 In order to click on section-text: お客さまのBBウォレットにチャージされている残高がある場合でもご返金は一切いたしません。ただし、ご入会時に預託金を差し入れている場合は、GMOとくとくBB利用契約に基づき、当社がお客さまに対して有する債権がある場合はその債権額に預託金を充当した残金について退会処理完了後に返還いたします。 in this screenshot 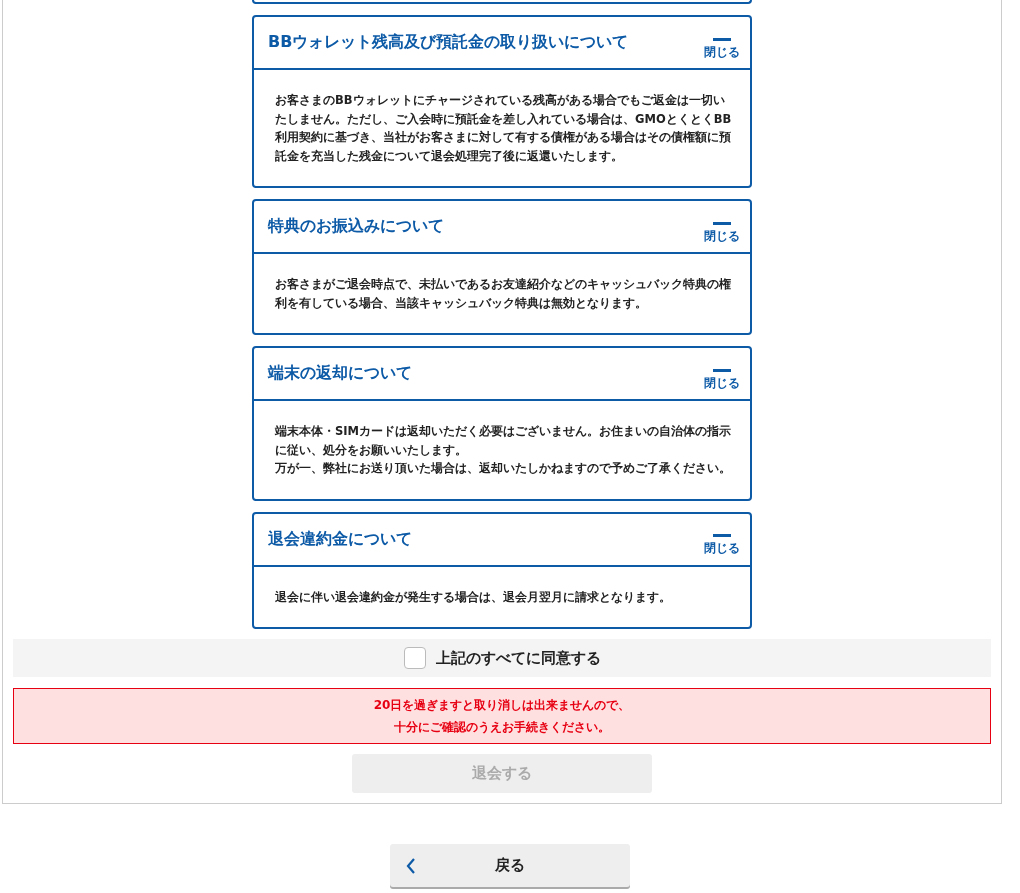, I will do `click(503, 128)`.